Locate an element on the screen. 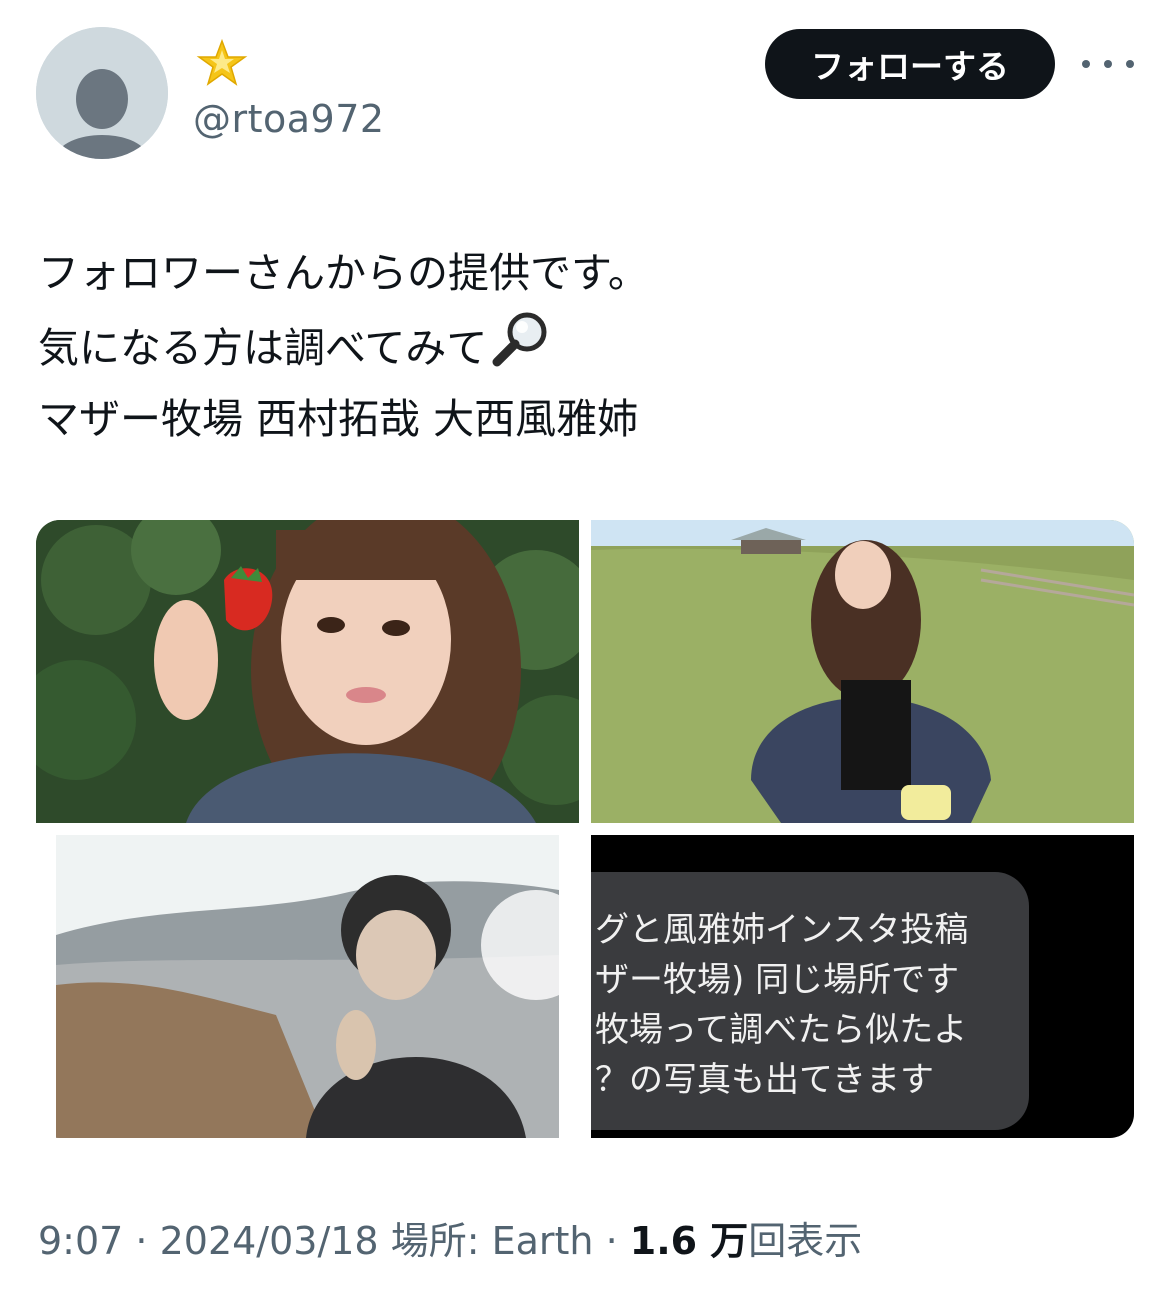 This screenshot has width=1170, height=1296. view-label: 回表示 is located at coordinates (805, 1241).